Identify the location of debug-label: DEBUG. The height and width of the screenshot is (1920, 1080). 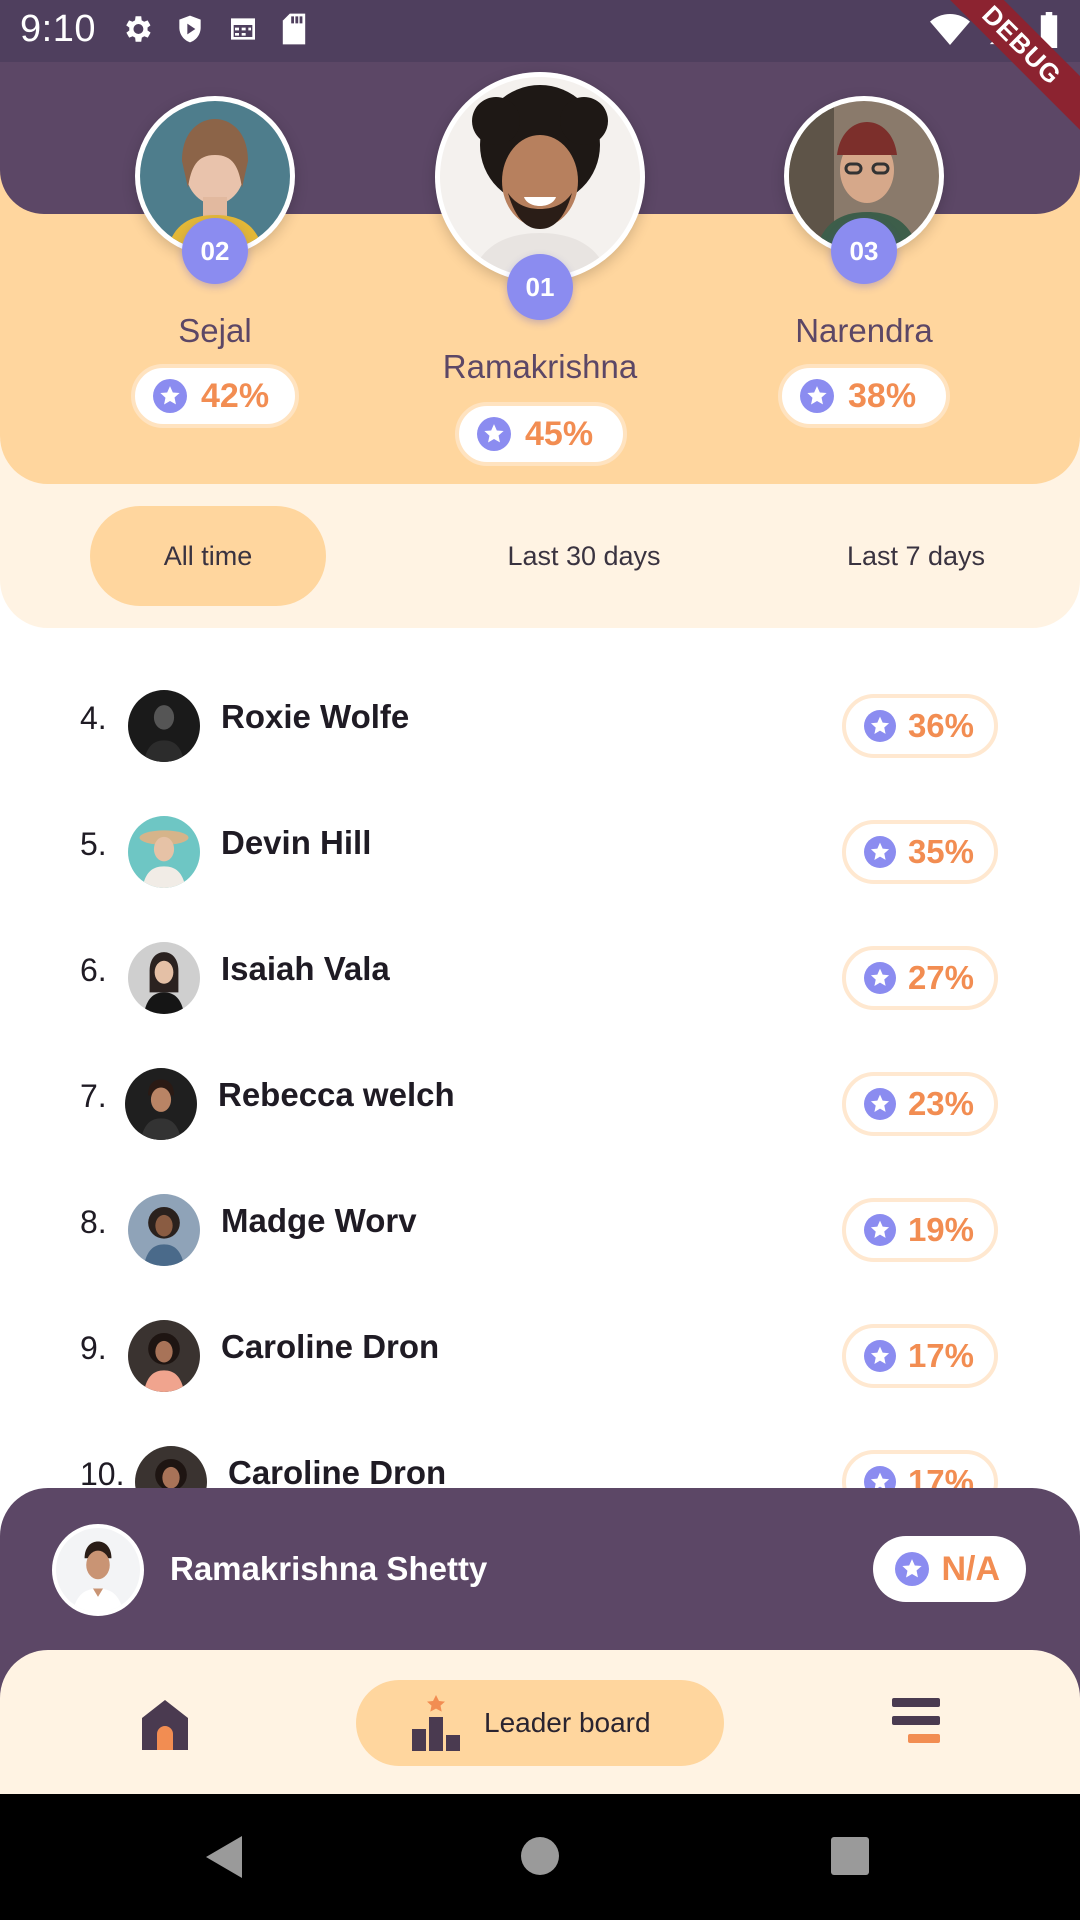
(1001, 72).